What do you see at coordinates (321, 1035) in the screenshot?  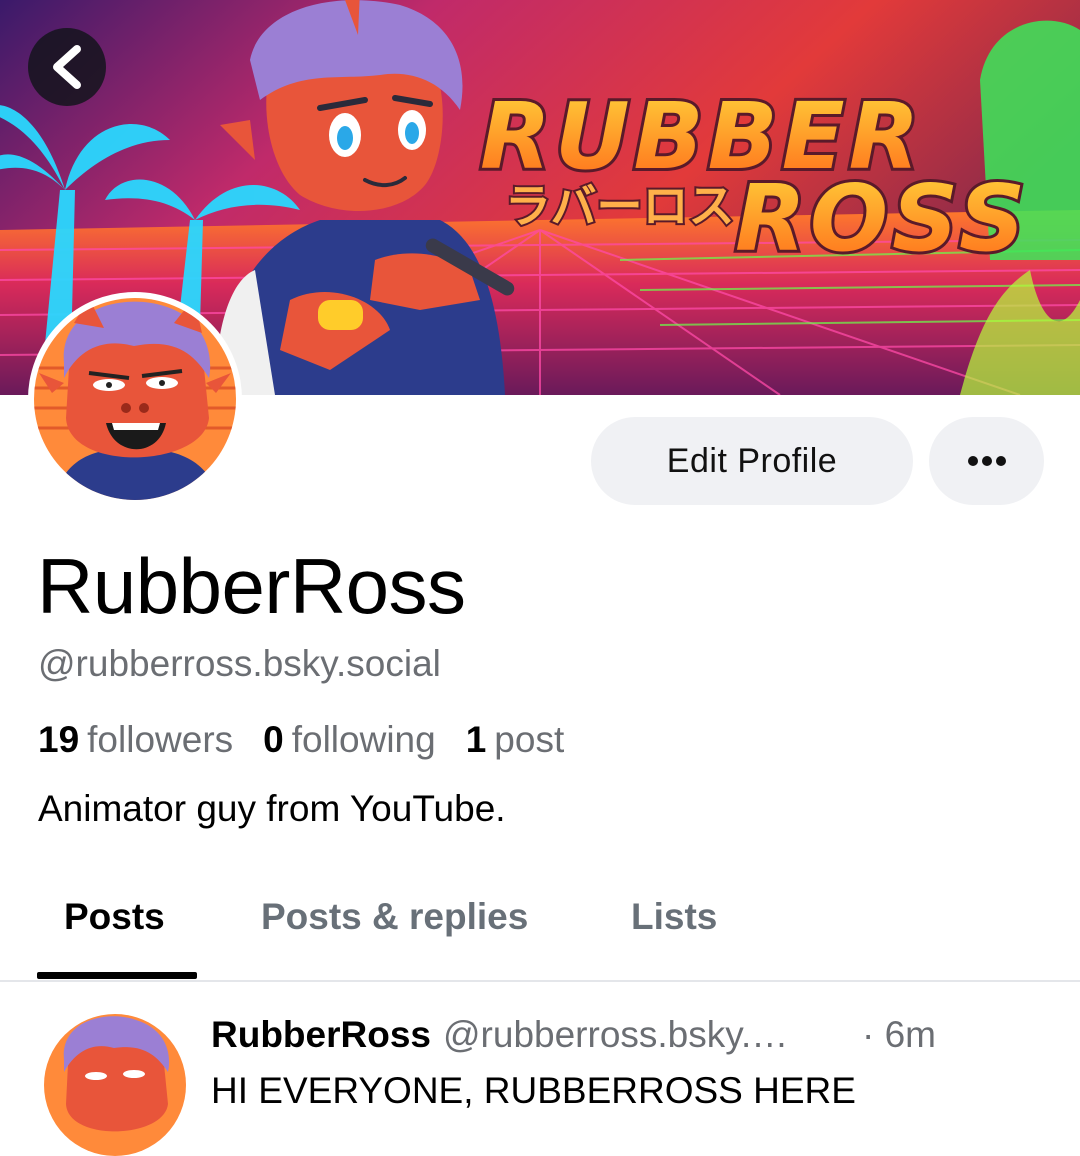 I see `post-author-name: RubberRoss` at bounding box center [321, 1035].